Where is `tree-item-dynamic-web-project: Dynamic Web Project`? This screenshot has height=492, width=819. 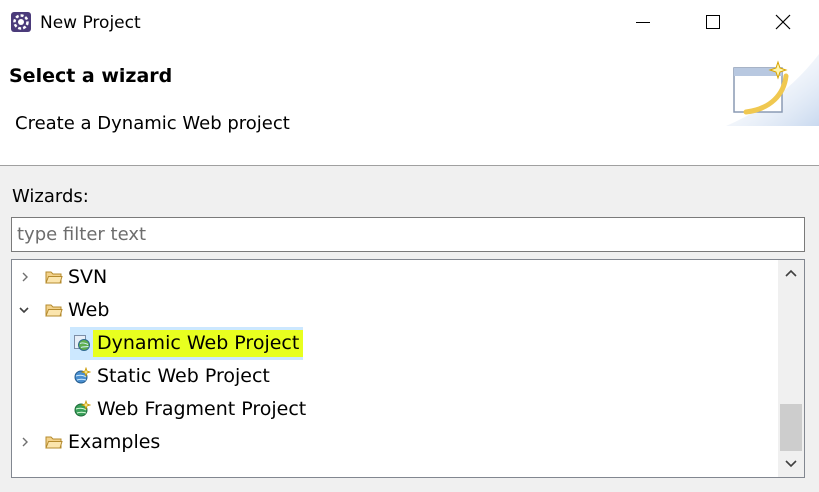 tree-item-dynamic-web-project: Dynamic Web Project is located at coordinates (395, 343).